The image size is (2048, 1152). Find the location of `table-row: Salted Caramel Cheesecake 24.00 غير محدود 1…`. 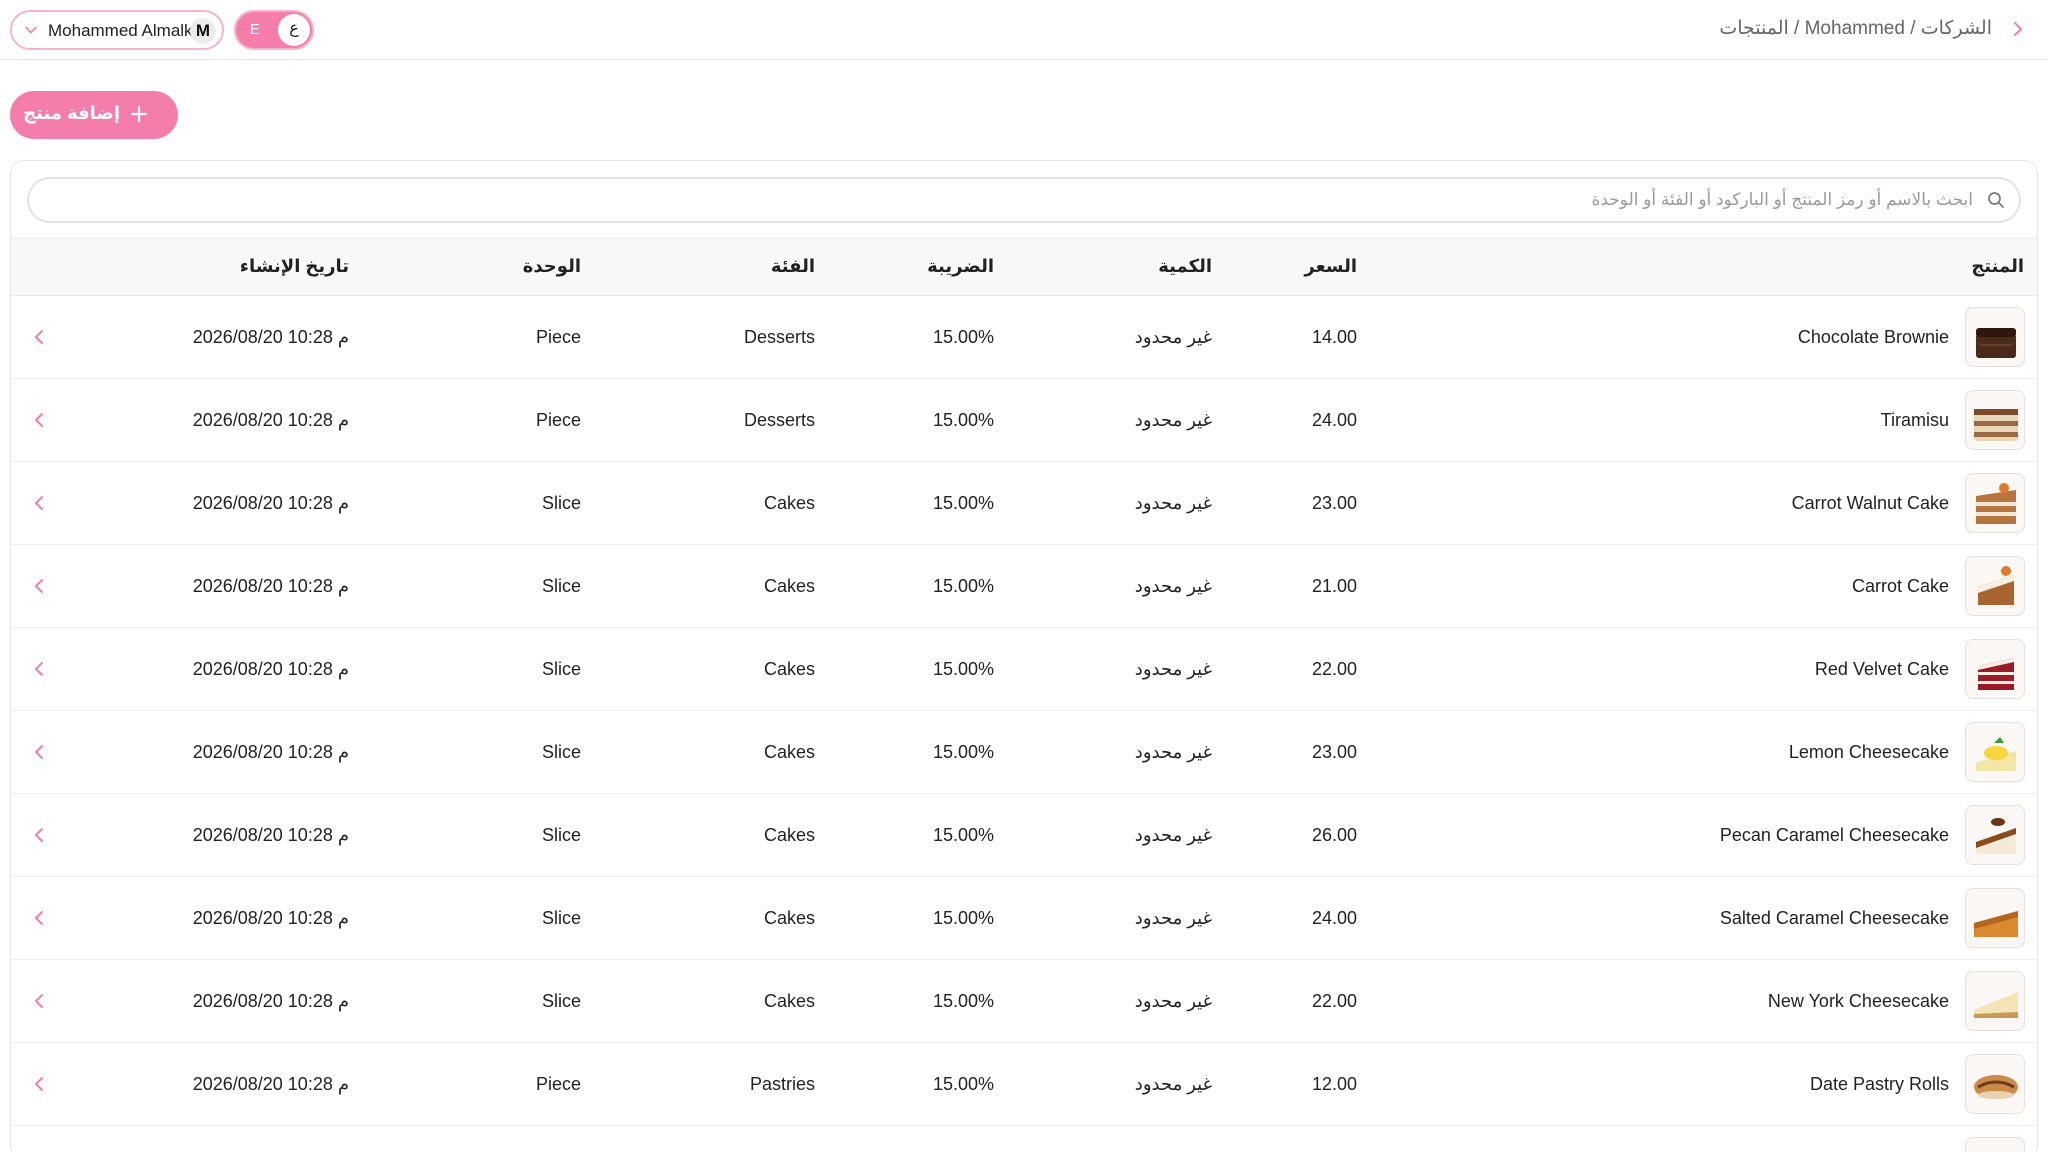

table-row: Salted Caramel Cheesecake 24.00 غير محدود 1… is located at coordinates (1024, 918).